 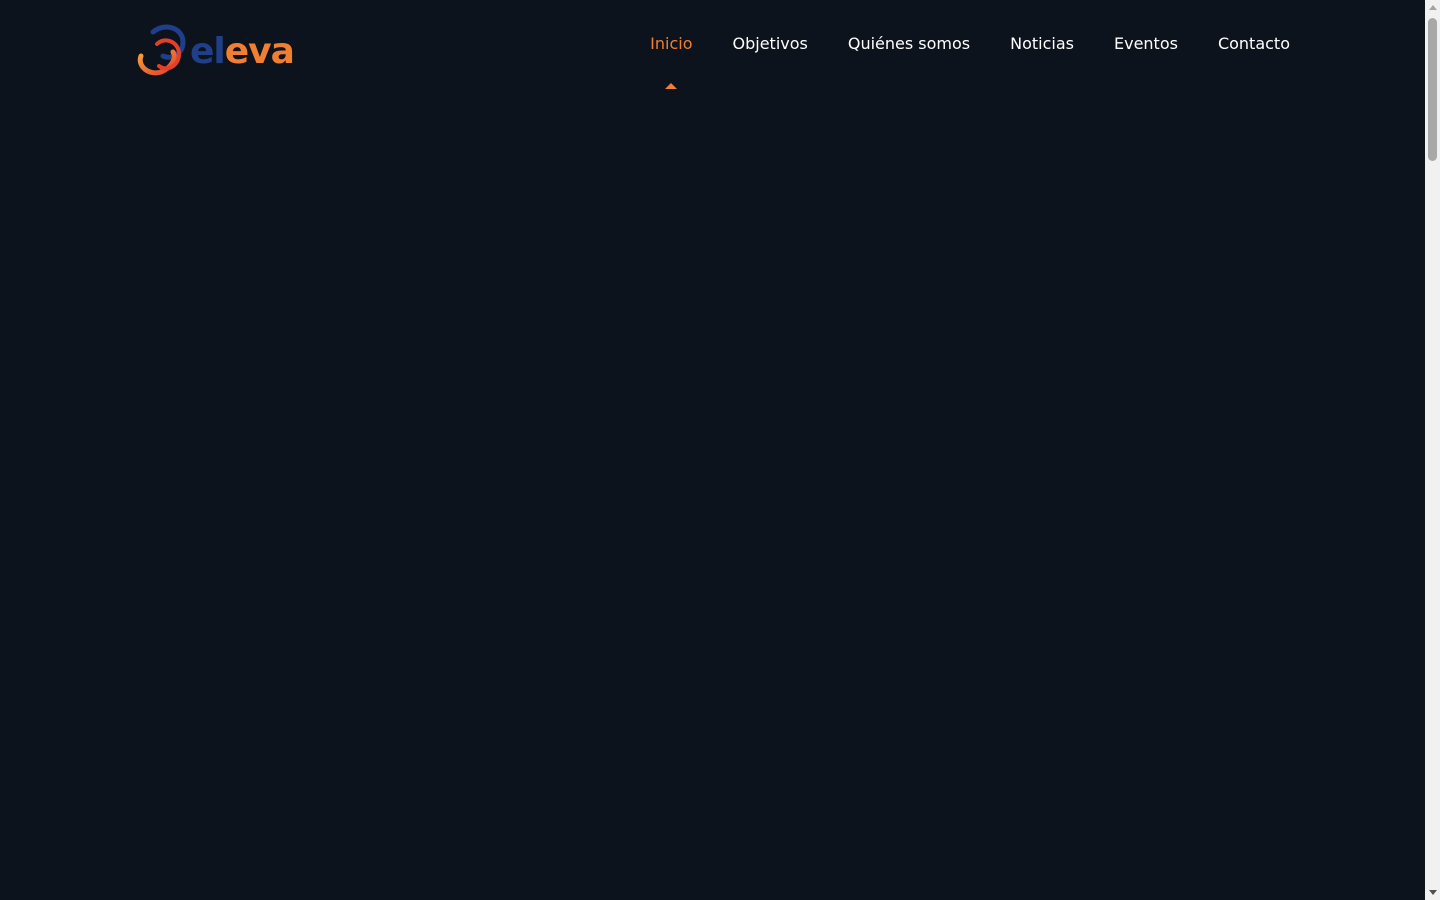 What do you see at coordinates (207, 51) in the screenshot?
I see `logo-text-el: el` at bounding box center [207, 51].